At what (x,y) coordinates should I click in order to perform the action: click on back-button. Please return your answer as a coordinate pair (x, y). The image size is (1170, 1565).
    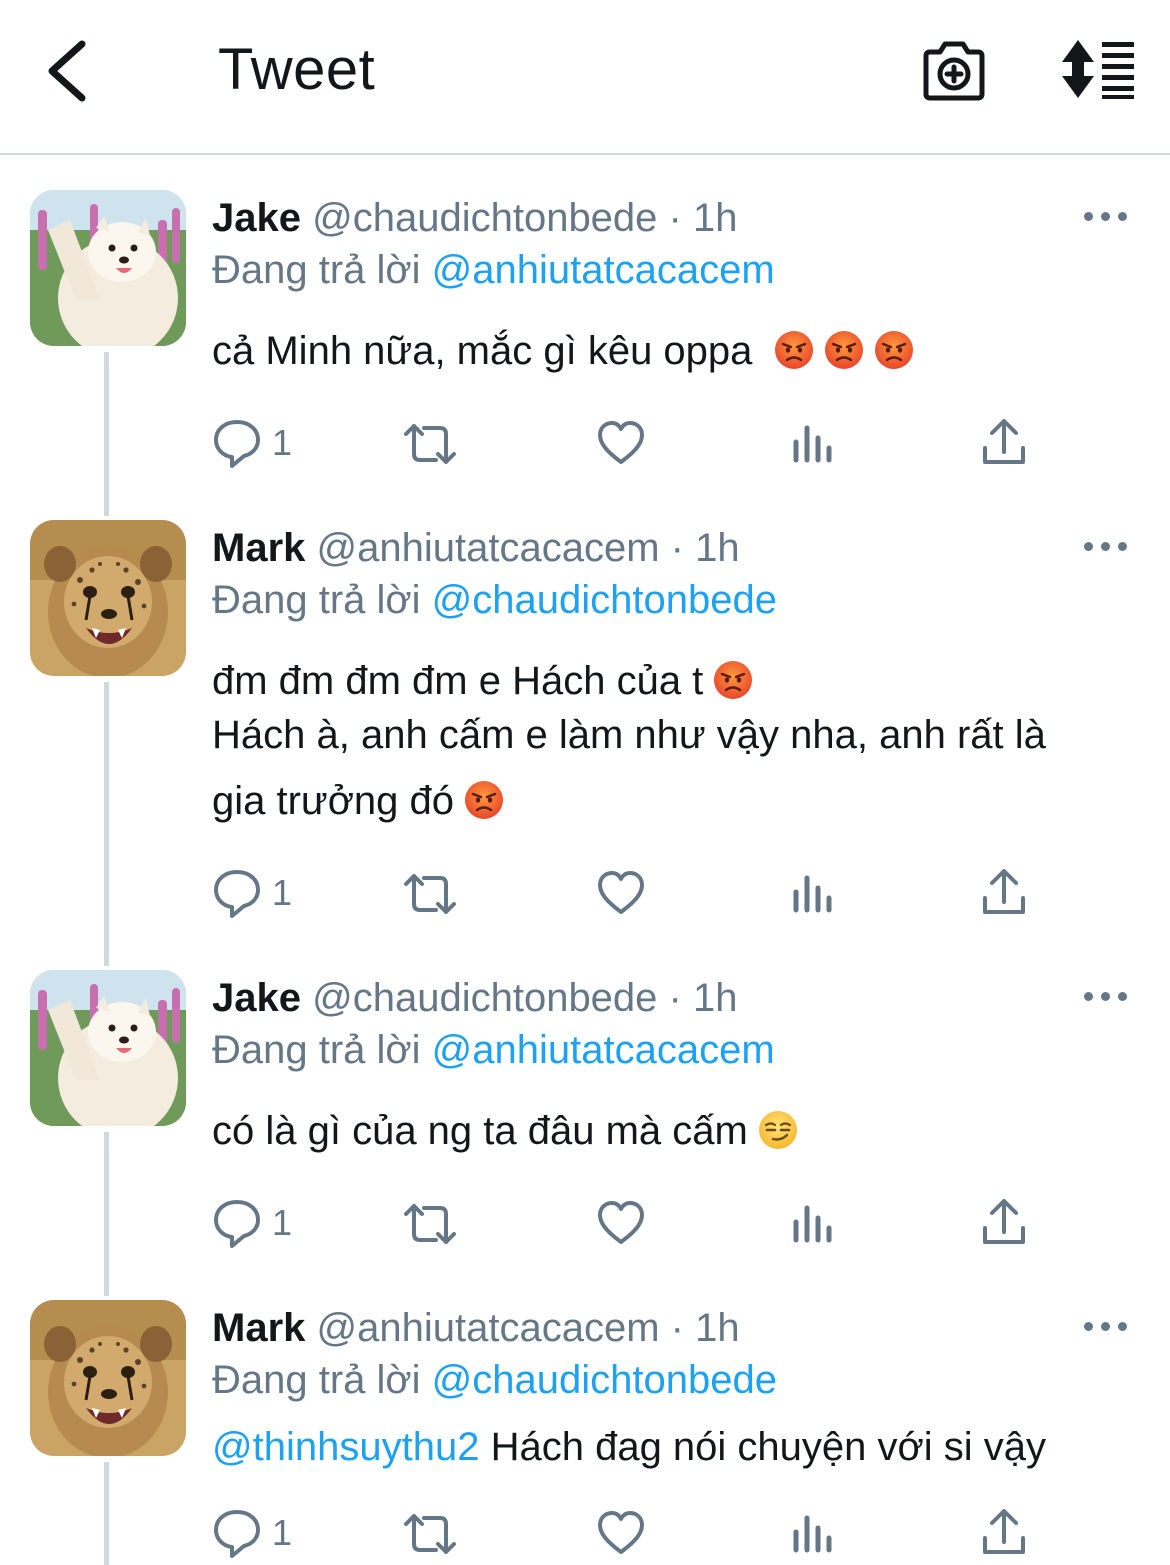
    Looking at the image, I should click on (68, 71).